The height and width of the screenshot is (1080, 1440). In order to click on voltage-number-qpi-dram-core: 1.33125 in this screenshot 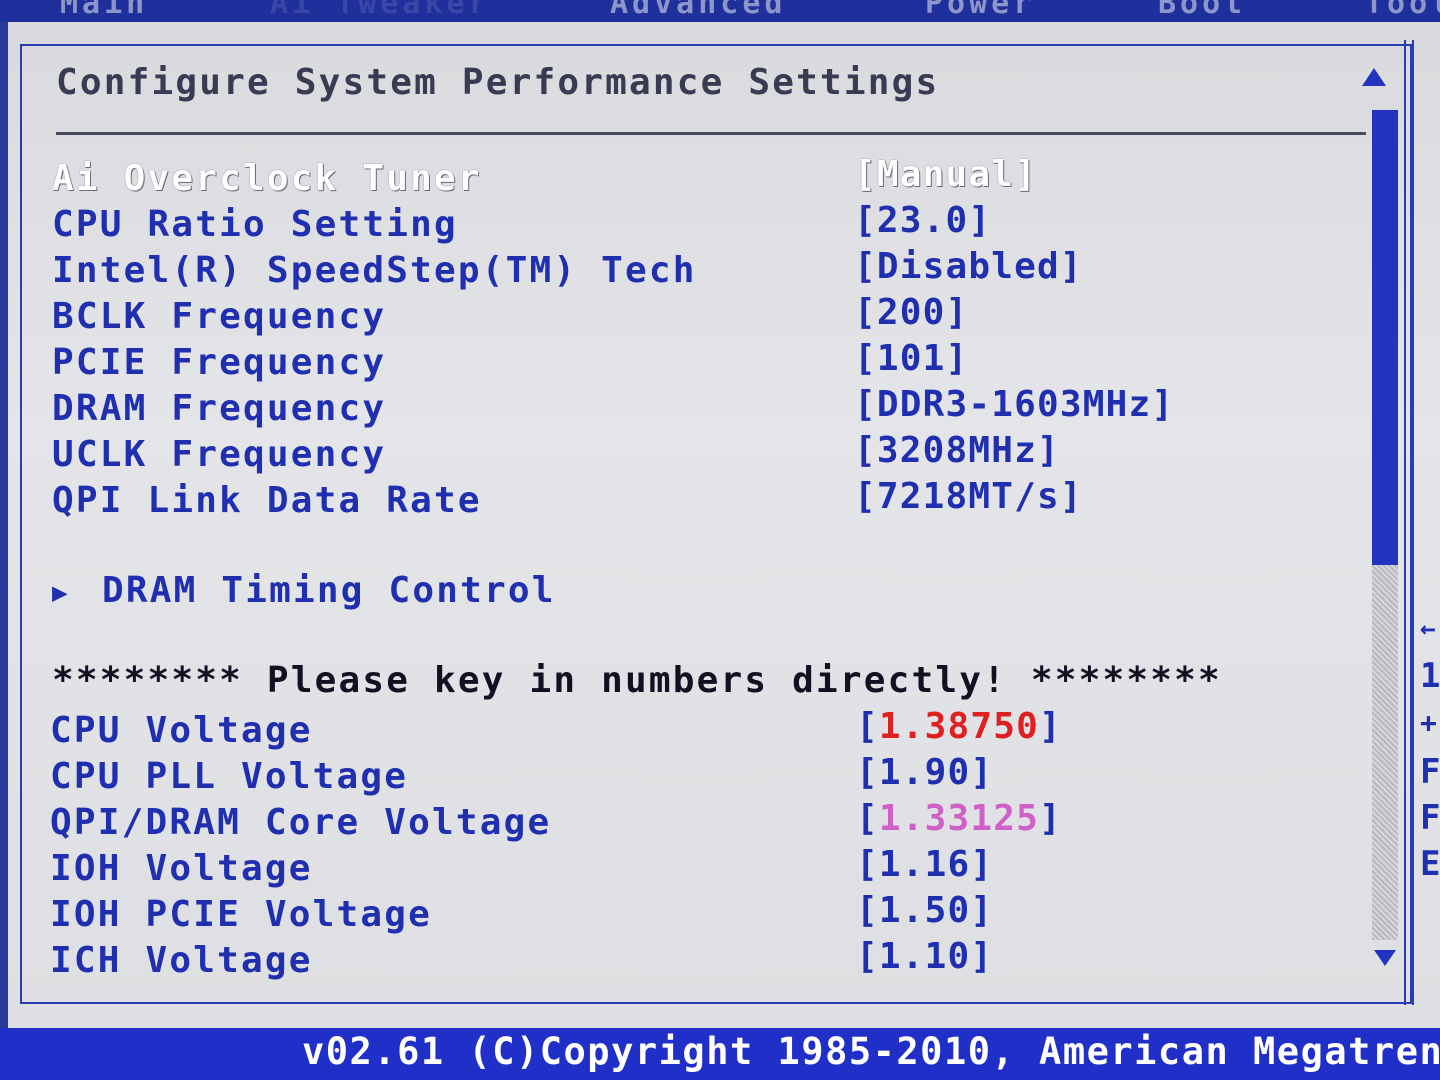, I will do `click(958, 818)`.